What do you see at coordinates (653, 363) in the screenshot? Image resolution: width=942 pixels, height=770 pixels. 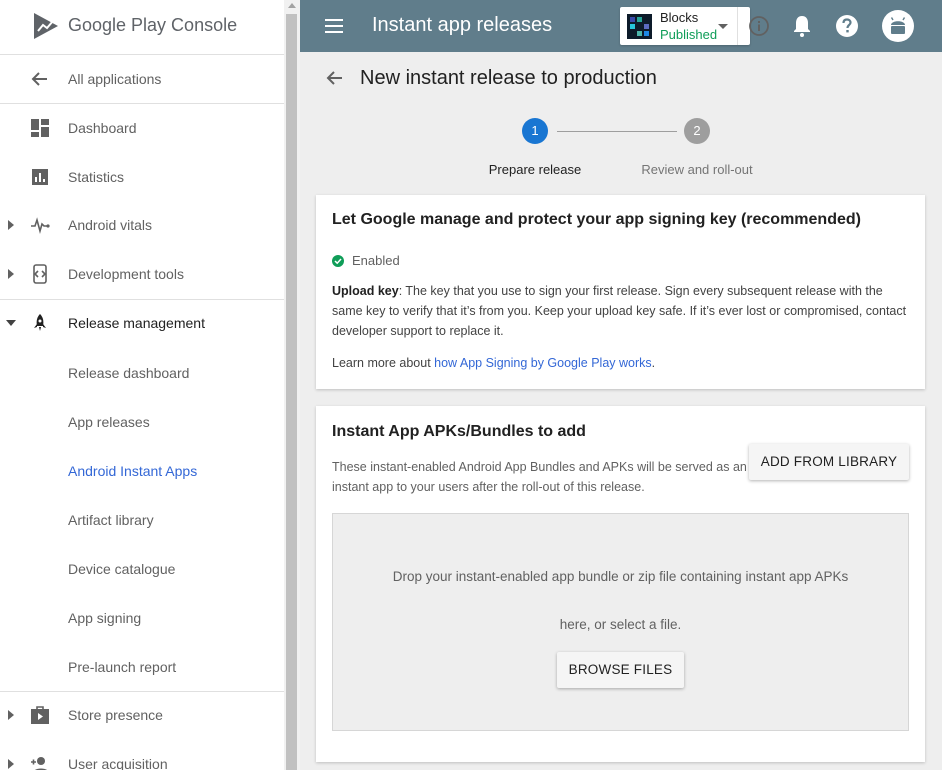 I see `learn-more-suffix: .` at bounding box center [653, 363].